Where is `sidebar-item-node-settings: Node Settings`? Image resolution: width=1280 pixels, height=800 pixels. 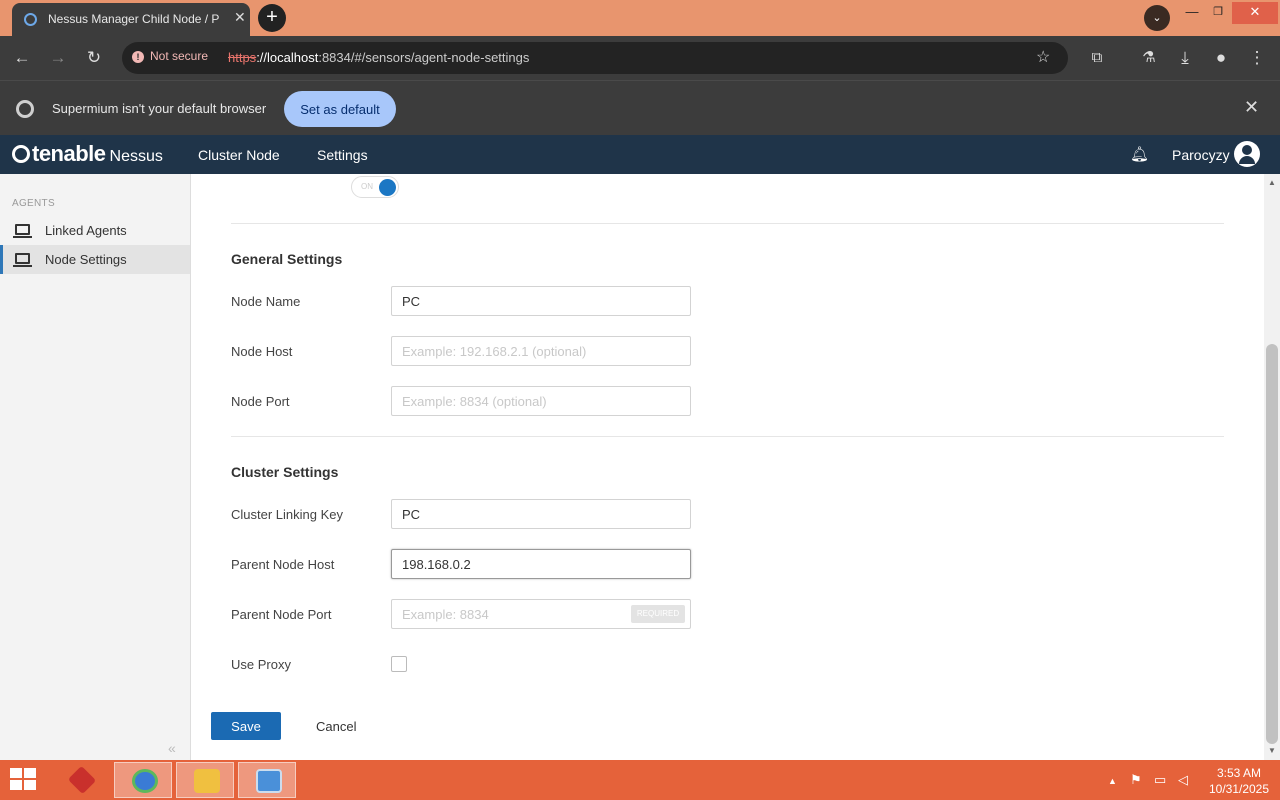
sidebar-item-node-settings: Node Settings is located at coordinates (95, 259).